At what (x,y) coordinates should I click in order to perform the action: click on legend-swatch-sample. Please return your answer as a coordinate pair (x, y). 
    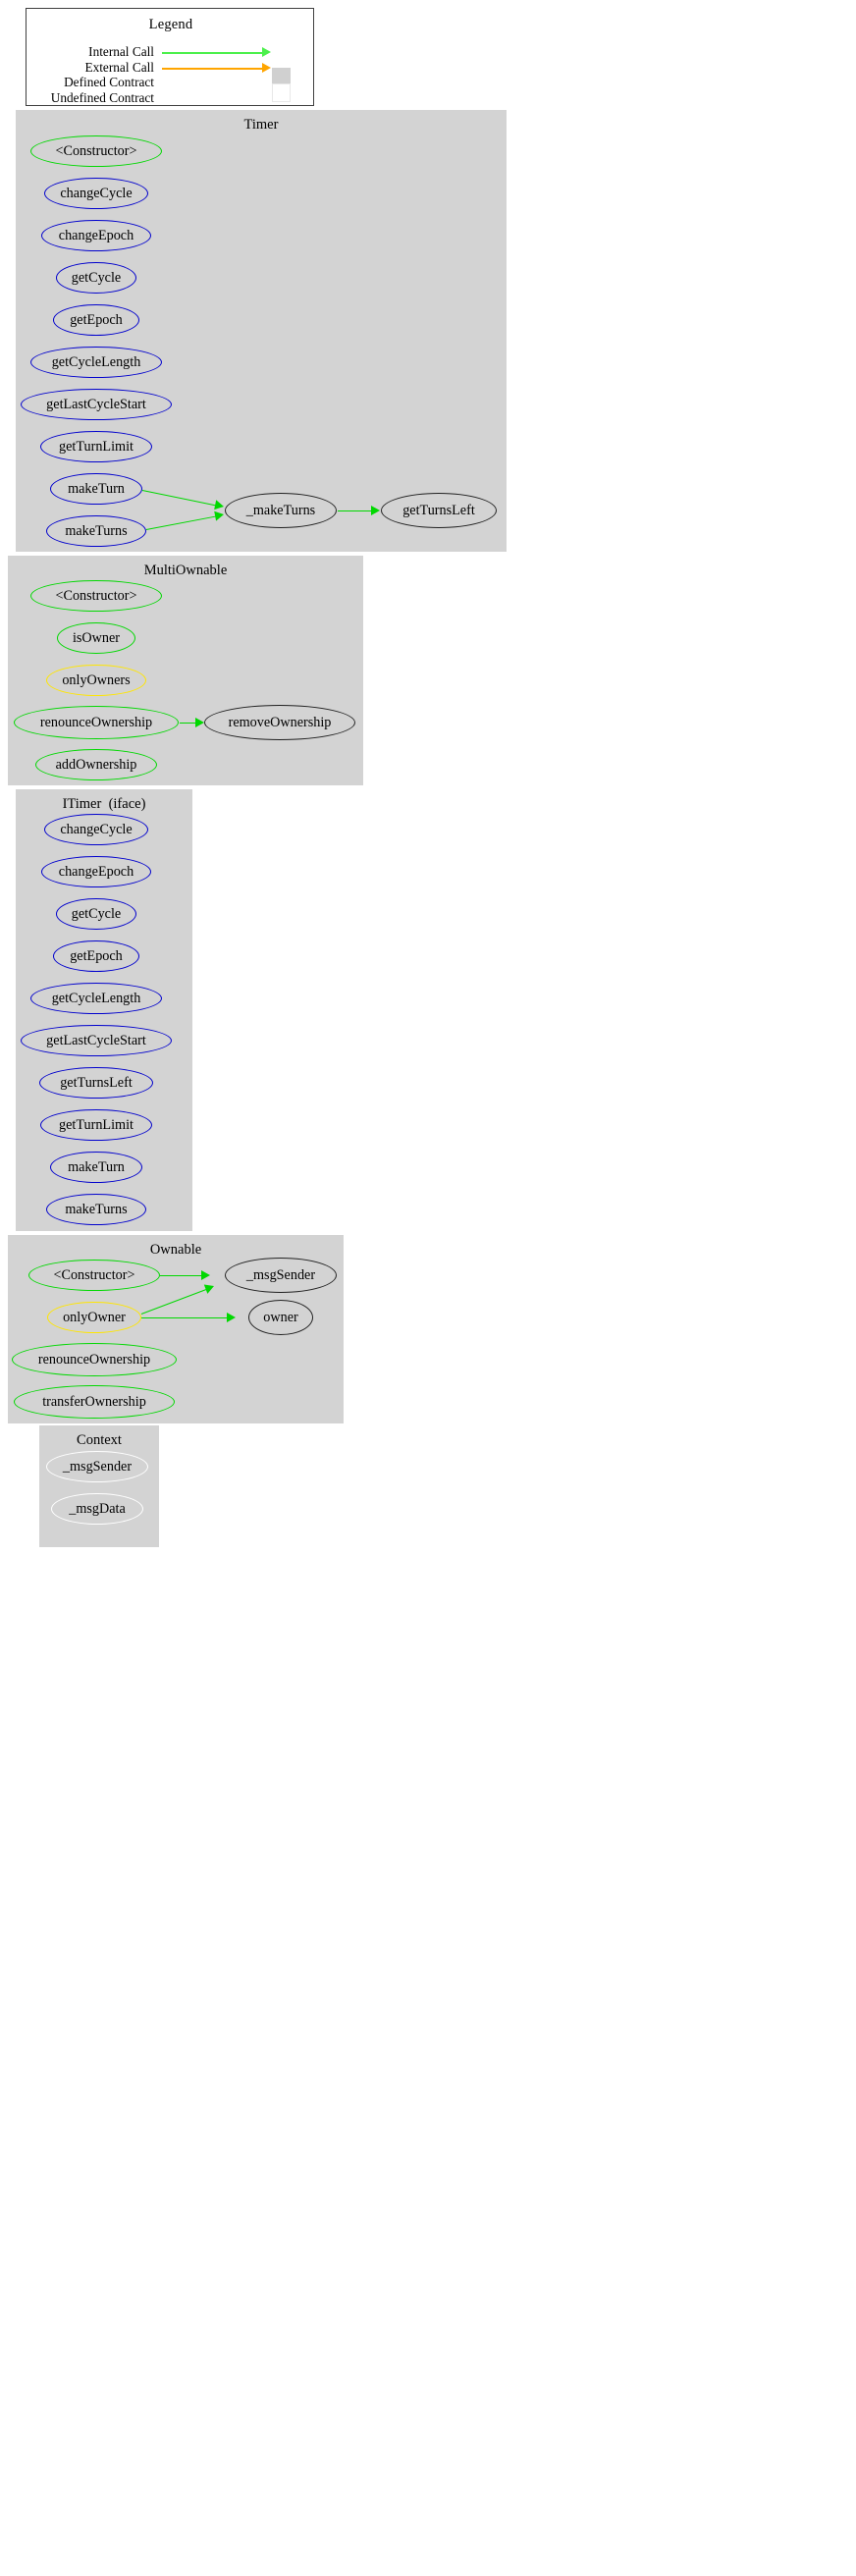
    Looking at the image, I should click on (281, 92).